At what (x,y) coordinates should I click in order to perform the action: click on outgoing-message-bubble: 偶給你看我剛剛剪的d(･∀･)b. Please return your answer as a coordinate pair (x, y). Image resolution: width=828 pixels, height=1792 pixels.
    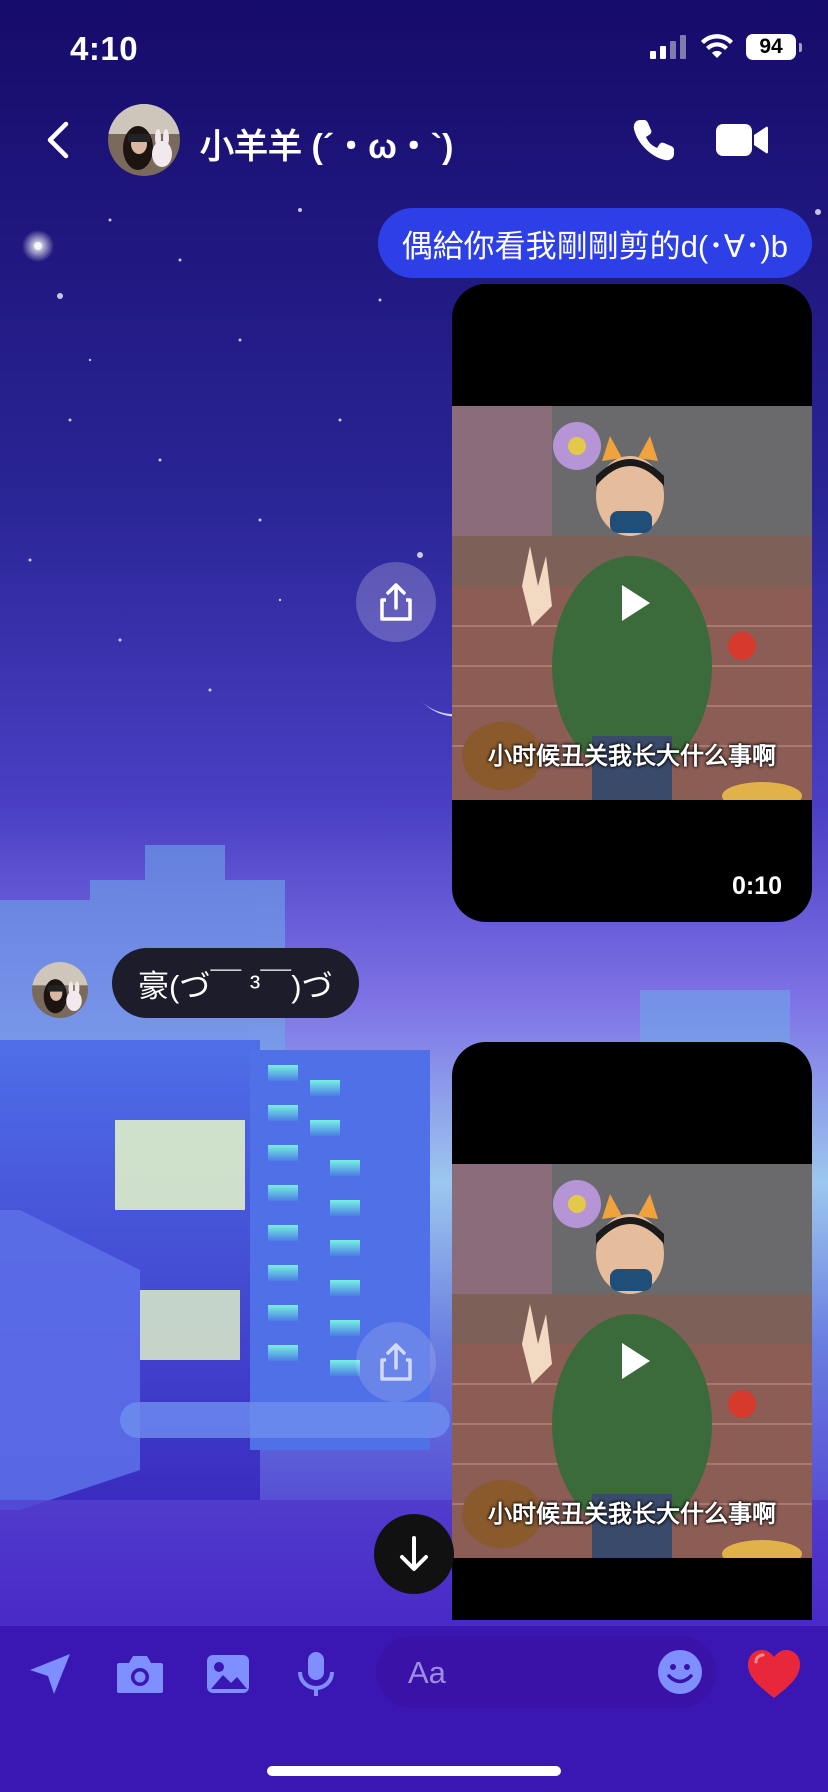
    Looking at the image, I should click on (594, 243).